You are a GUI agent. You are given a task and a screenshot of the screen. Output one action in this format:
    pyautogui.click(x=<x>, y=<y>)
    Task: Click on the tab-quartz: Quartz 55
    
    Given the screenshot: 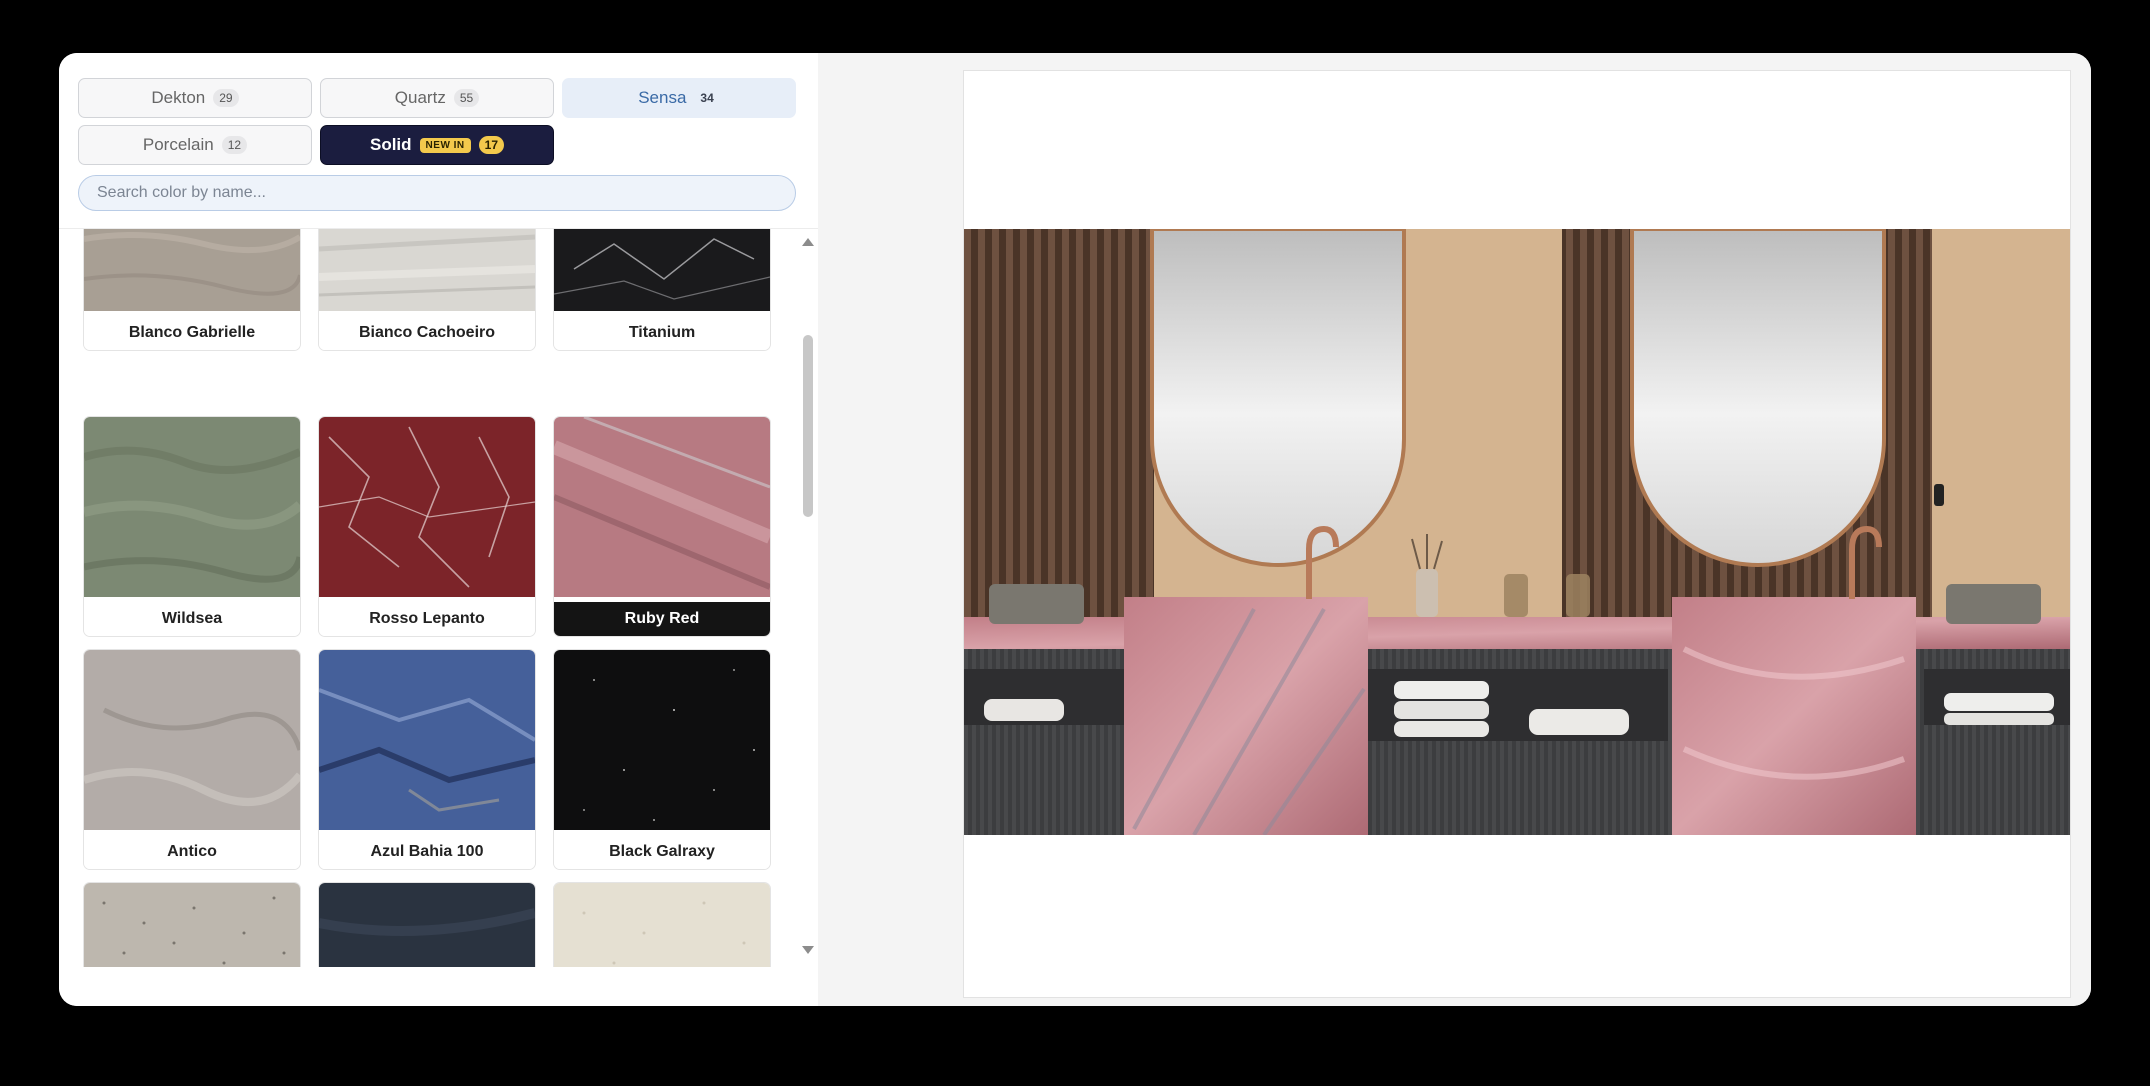 What is the action you would take?
    pyautogui.click(x=437, y=98)
    